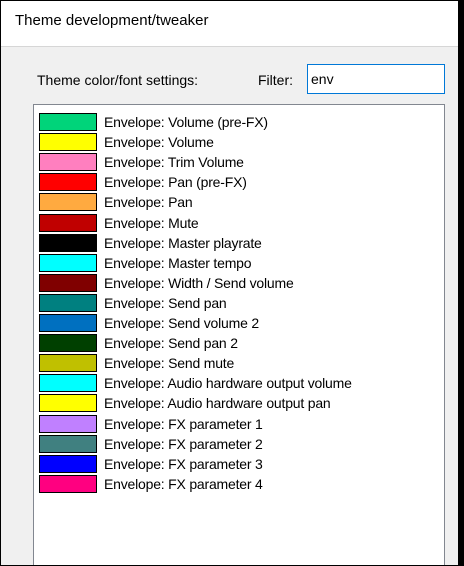  Describe the element at coordinates (183, 242) in the screenshot. I see `list-item-label: Envelope: Master playrate` at that location.